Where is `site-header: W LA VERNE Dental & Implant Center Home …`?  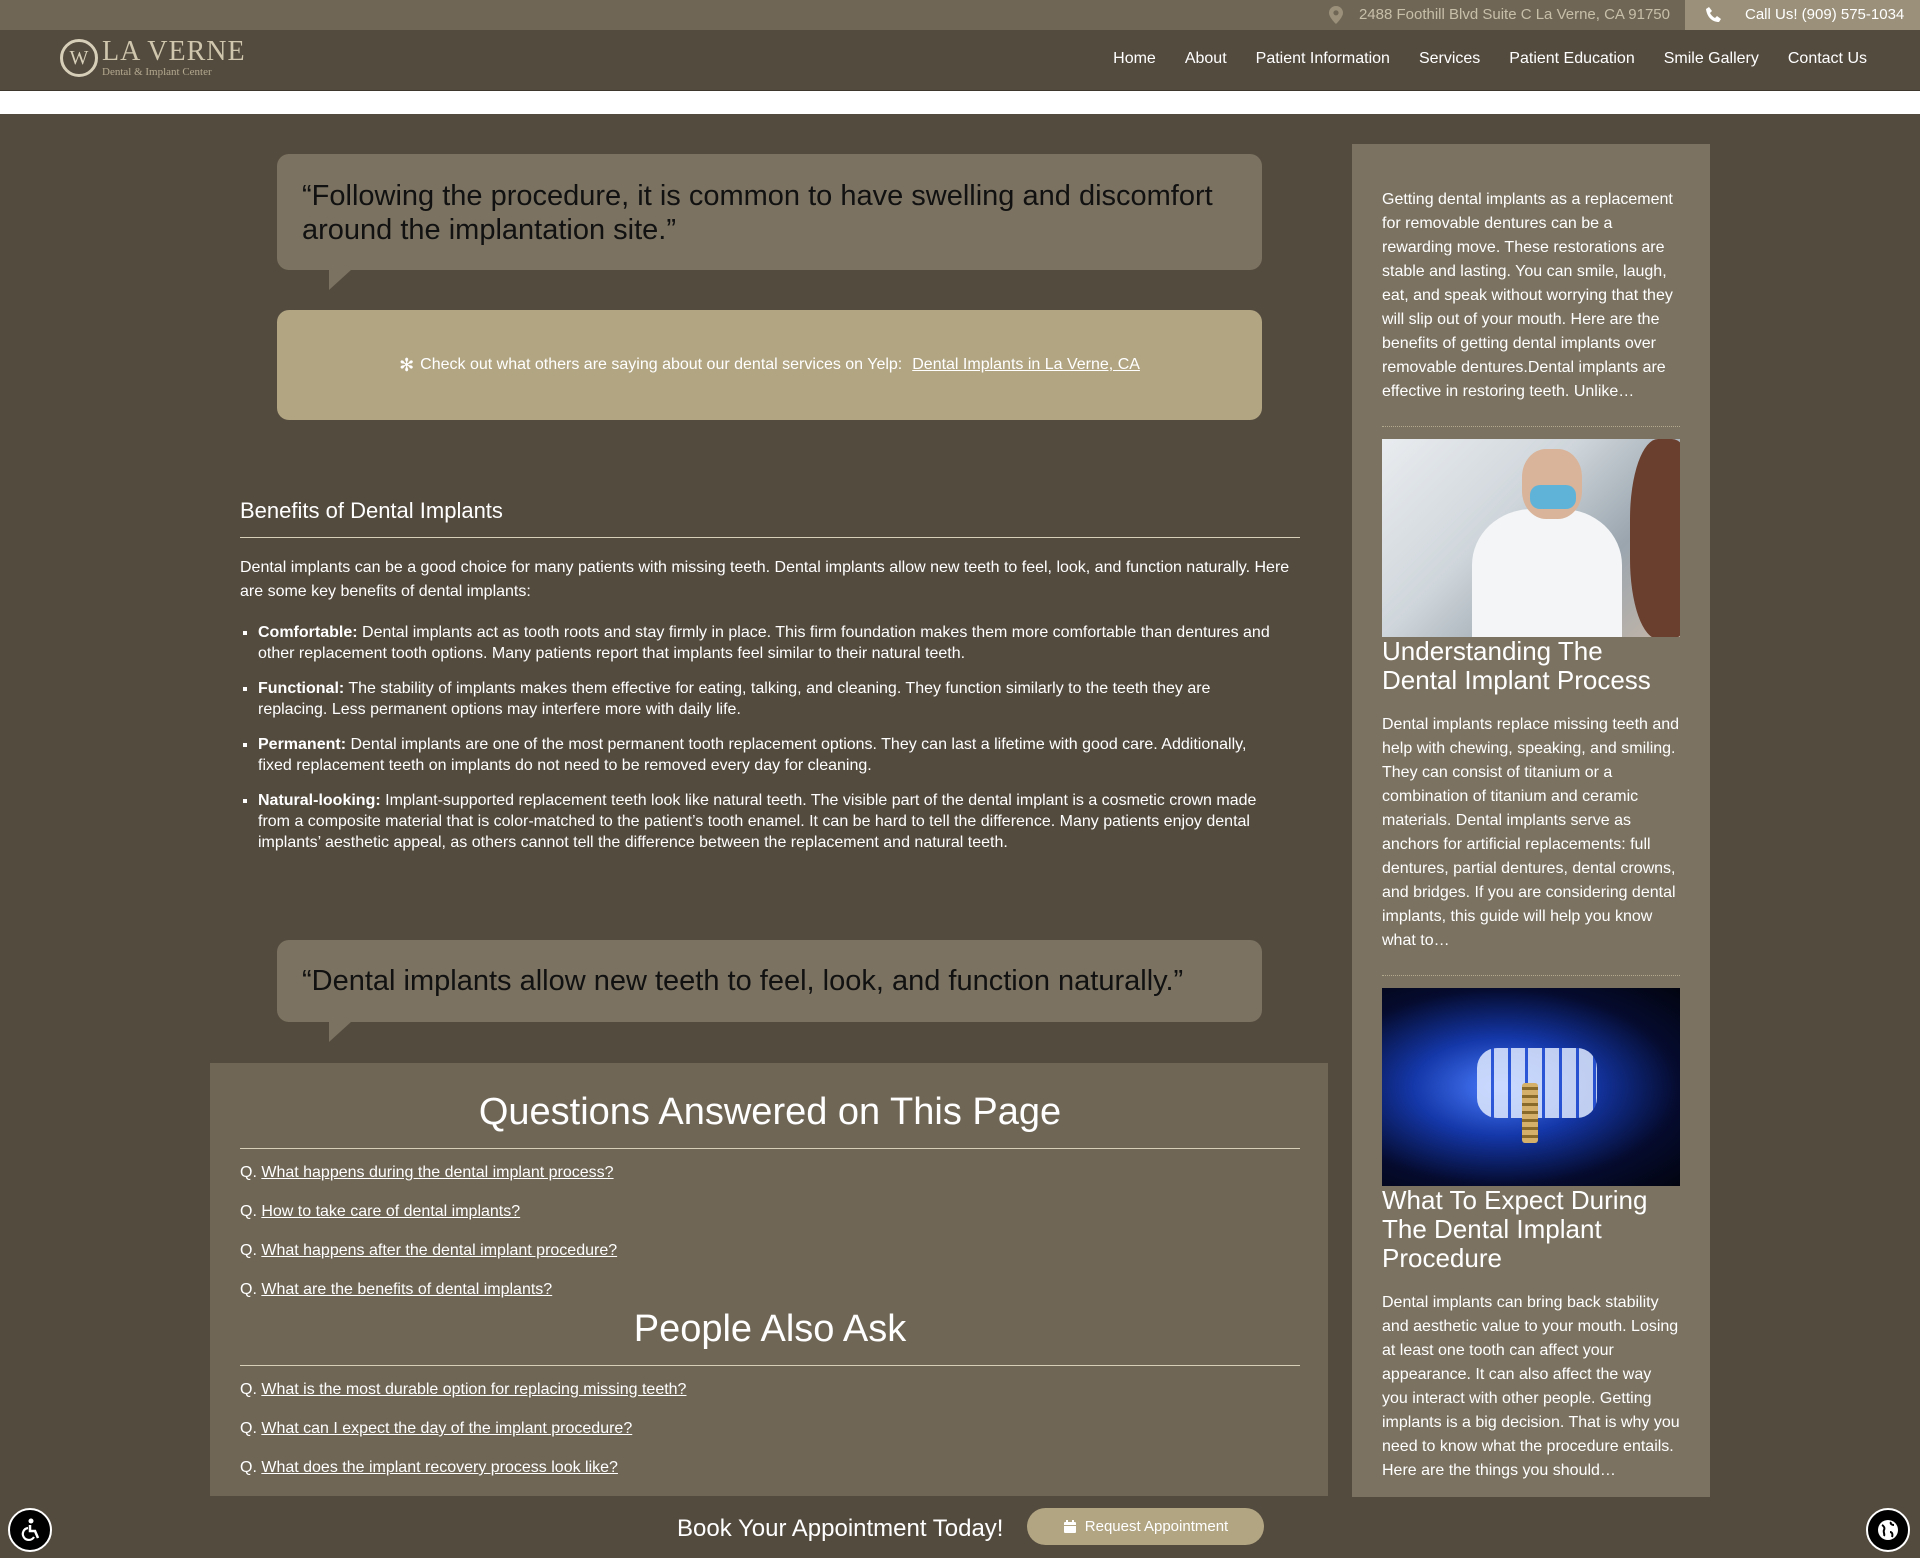
site-header: W LA VERNE Dental & Implant Center Home … is located at coordinates (960, 60).